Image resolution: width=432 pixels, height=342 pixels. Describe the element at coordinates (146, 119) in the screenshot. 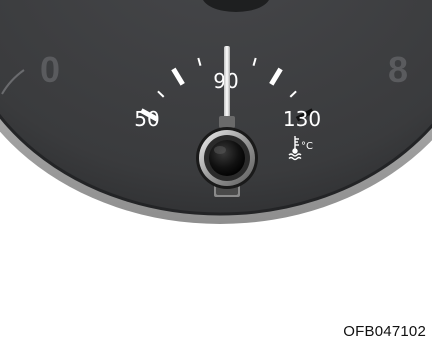

I see `scale-label-50: 50` at that location.